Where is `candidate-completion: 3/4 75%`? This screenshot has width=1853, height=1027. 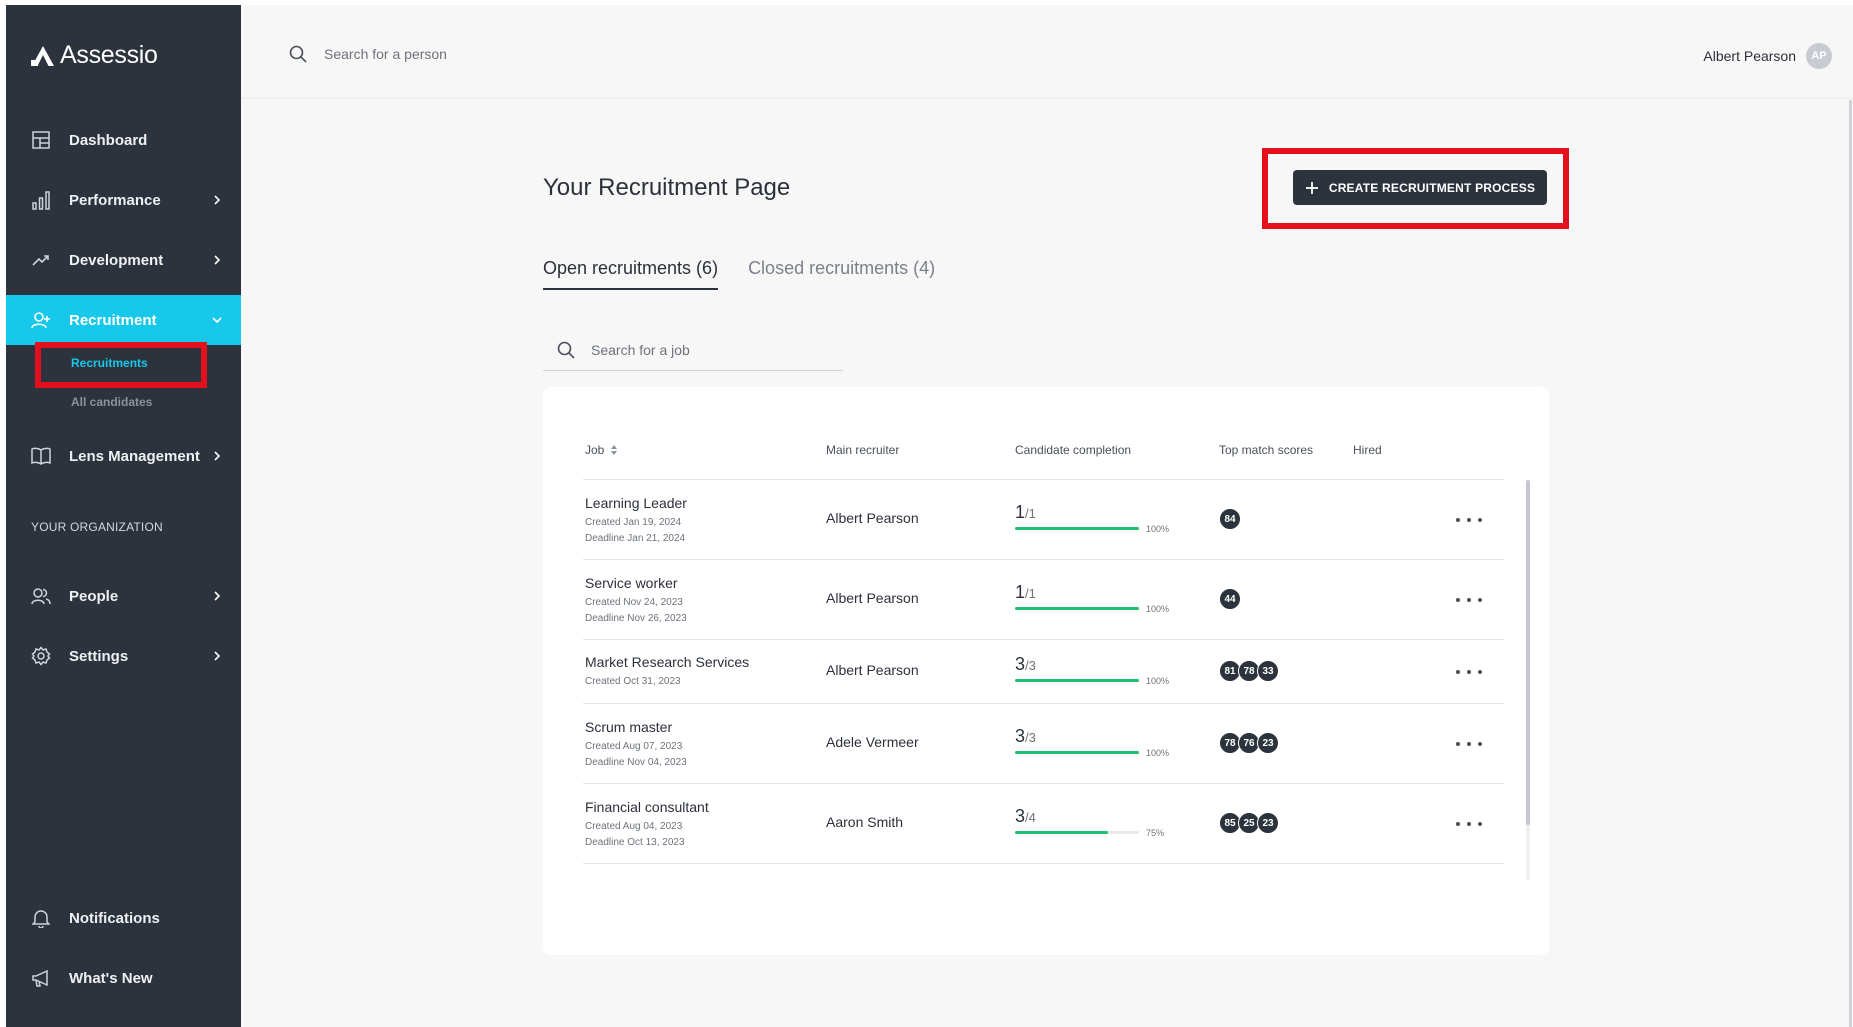
candidate-completion: 3/4 75% is located at coordinates (1089, 822).